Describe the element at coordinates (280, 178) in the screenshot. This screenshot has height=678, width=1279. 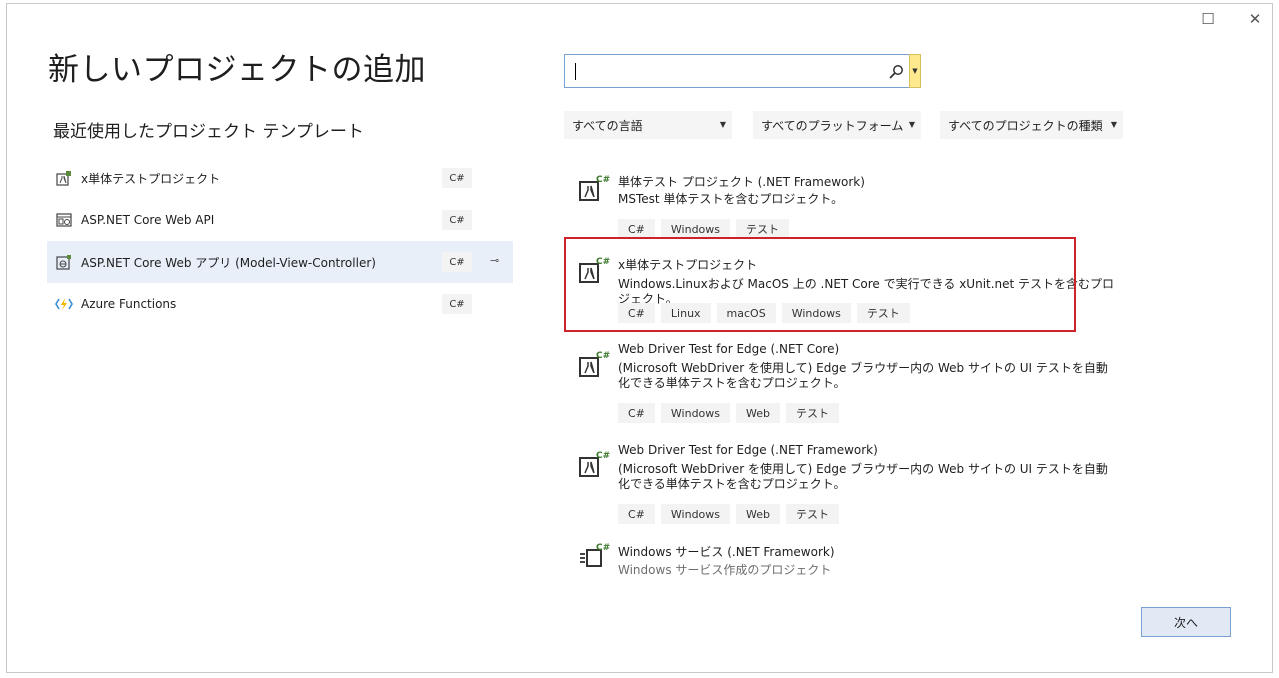
I see `recent-item-xunit: x単体テストプロジェクト C#` at that location.